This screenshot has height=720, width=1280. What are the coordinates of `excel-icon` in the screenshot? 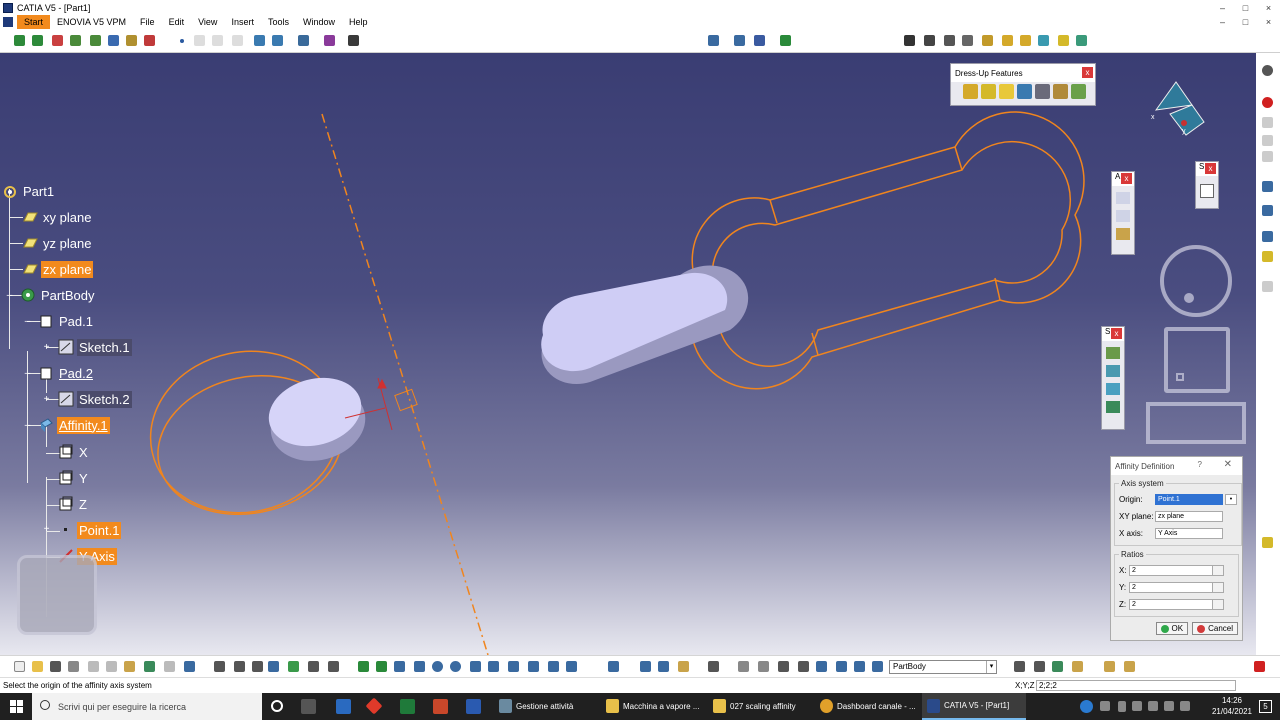 It's located at (407, 706).